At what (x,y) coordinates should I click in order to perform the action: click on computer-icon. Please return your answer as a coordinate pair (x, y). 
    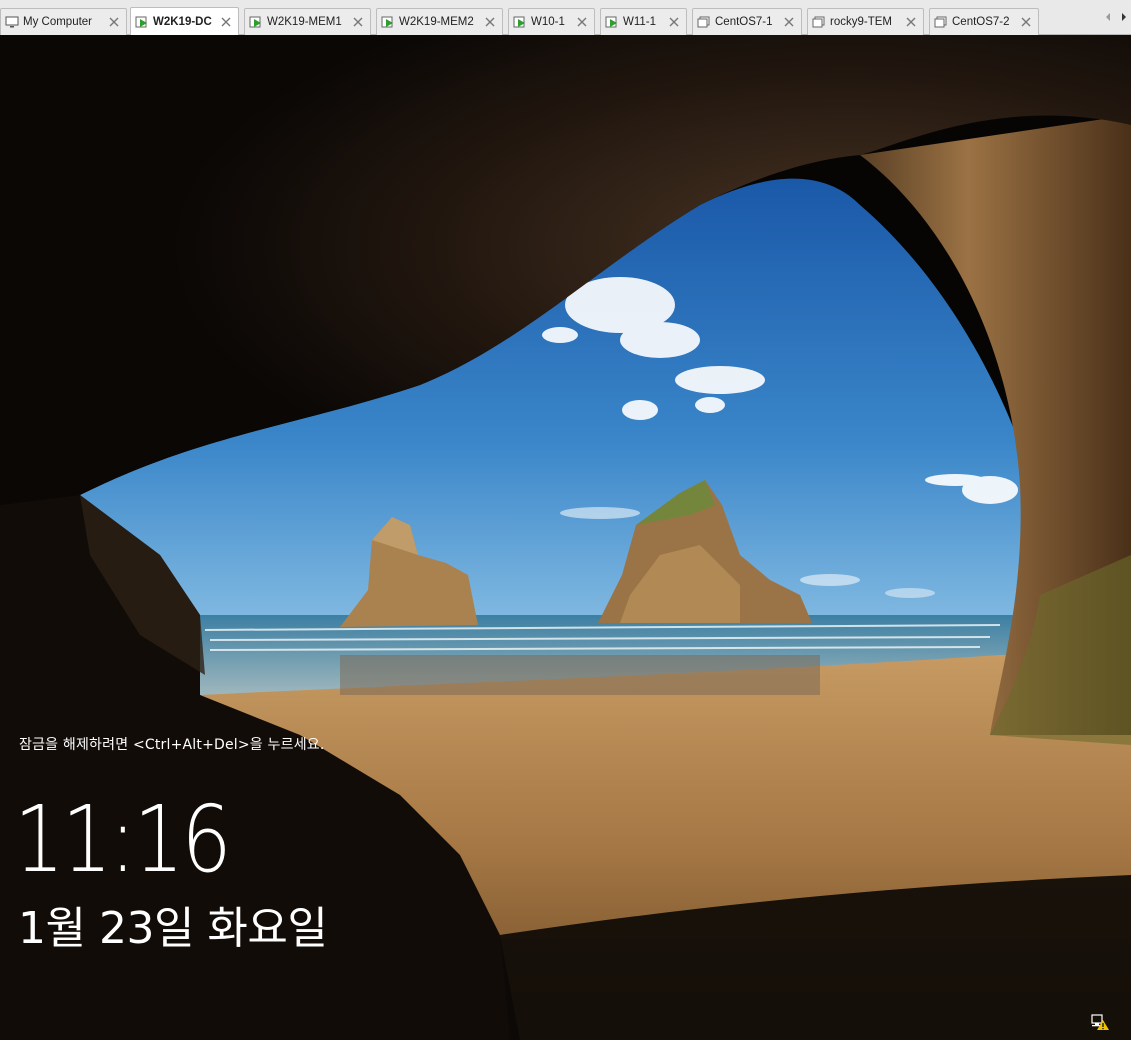
    Looking at the image, I should click on (12, 22).